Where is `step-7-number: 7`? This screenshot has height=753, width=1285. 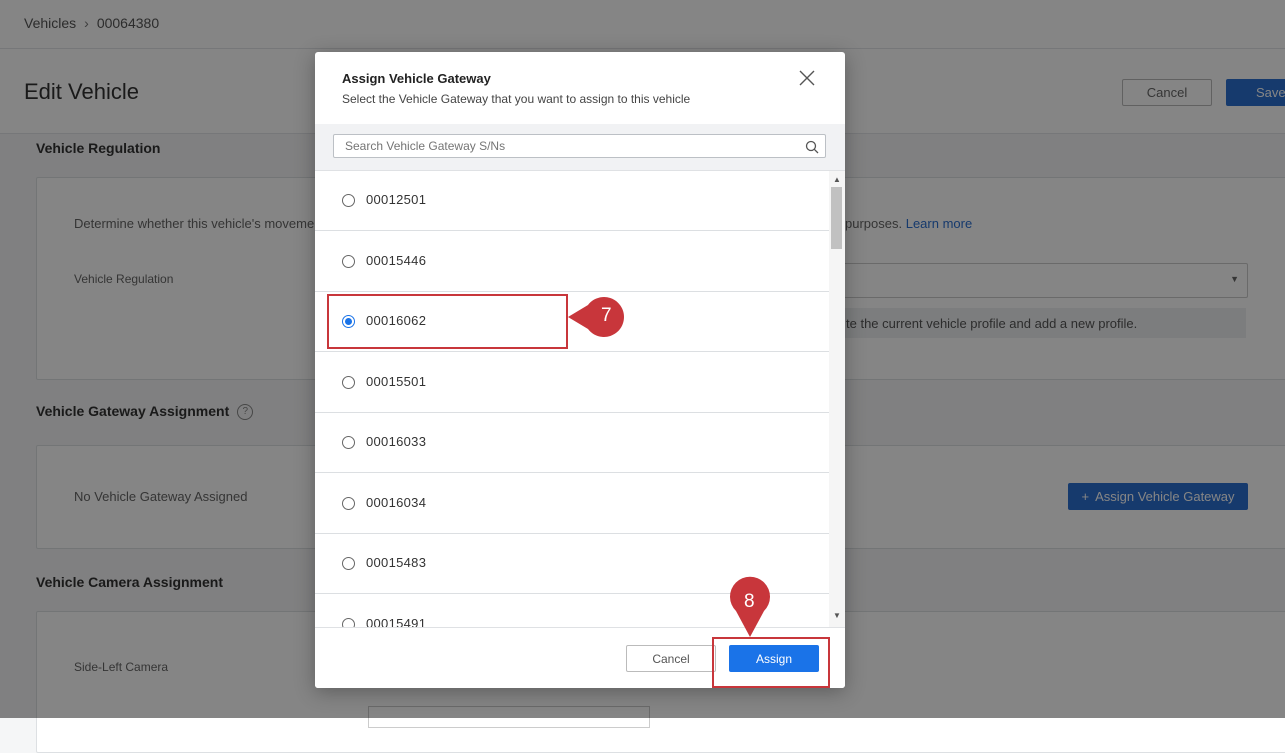 step-7-number: 7 is located at coordinates (606, 315).